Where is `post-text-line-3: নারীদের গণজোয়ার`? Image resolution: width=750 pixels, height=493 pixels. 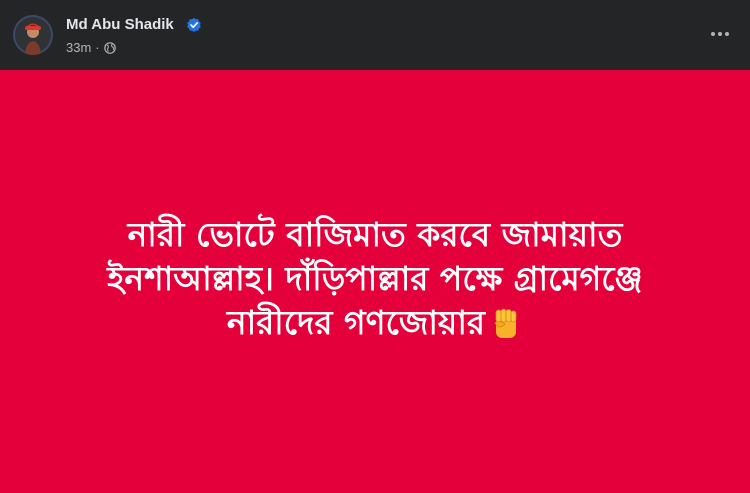 post-text-line-3: নারীদের গণজোয়ার is located at coordinates (356, 322).